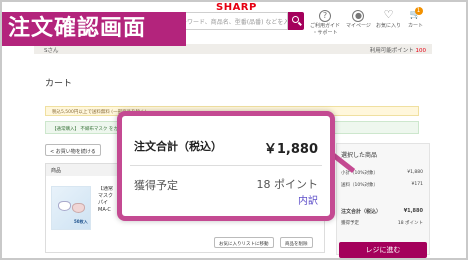  What do you see at coordinates (359, 155) in the screenshot?
I see `summary-title: 選択した商品` at bounding box center [359, 155].